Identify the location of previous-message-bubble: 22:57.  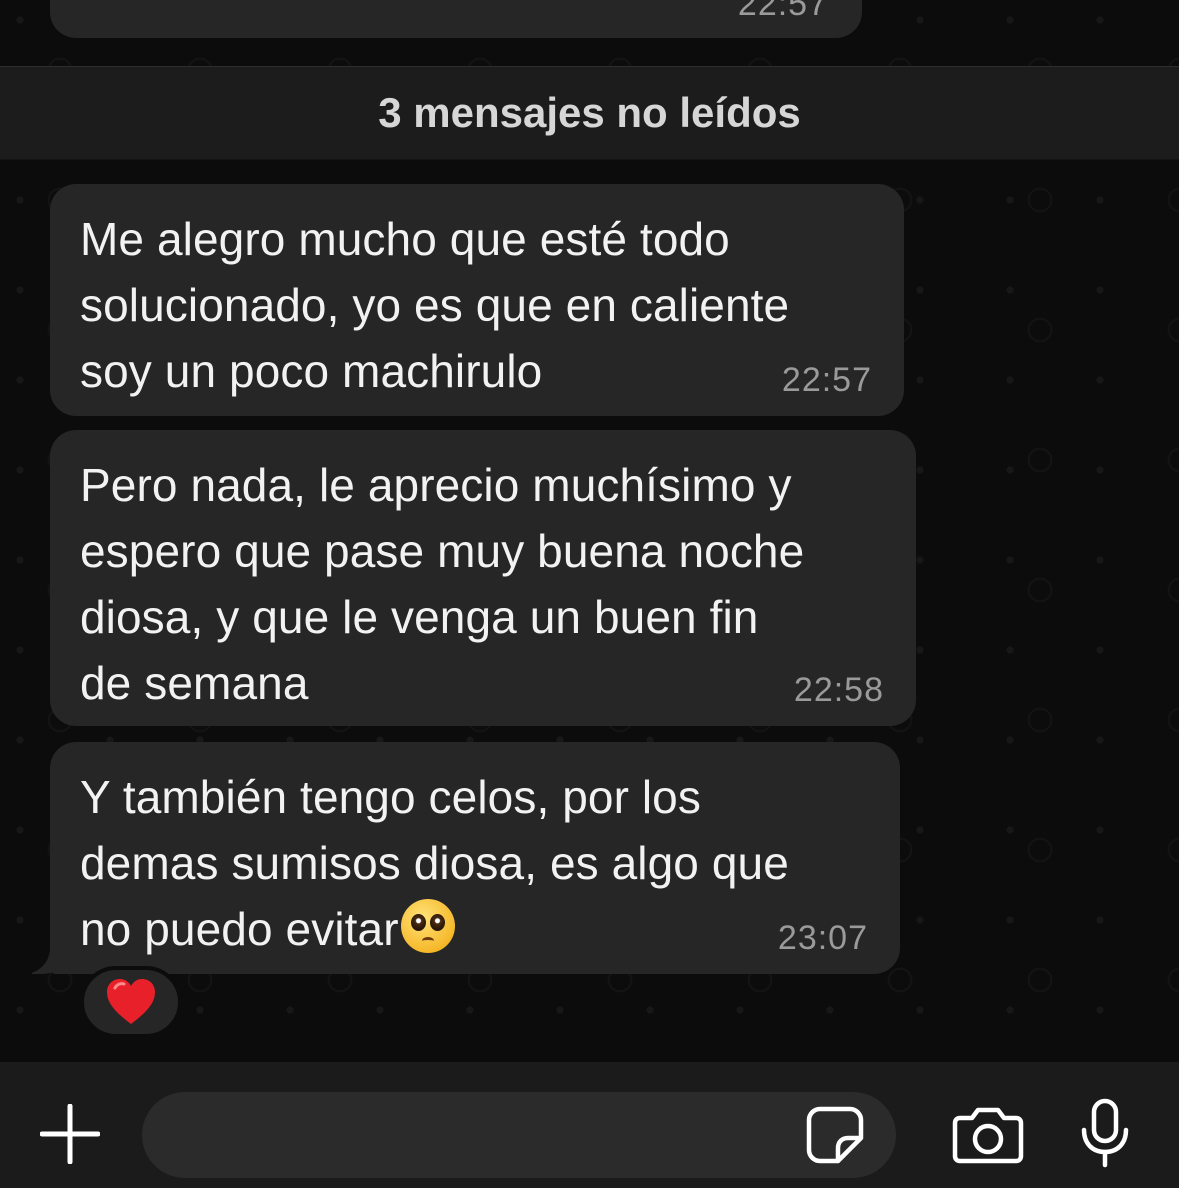
(456, 19).